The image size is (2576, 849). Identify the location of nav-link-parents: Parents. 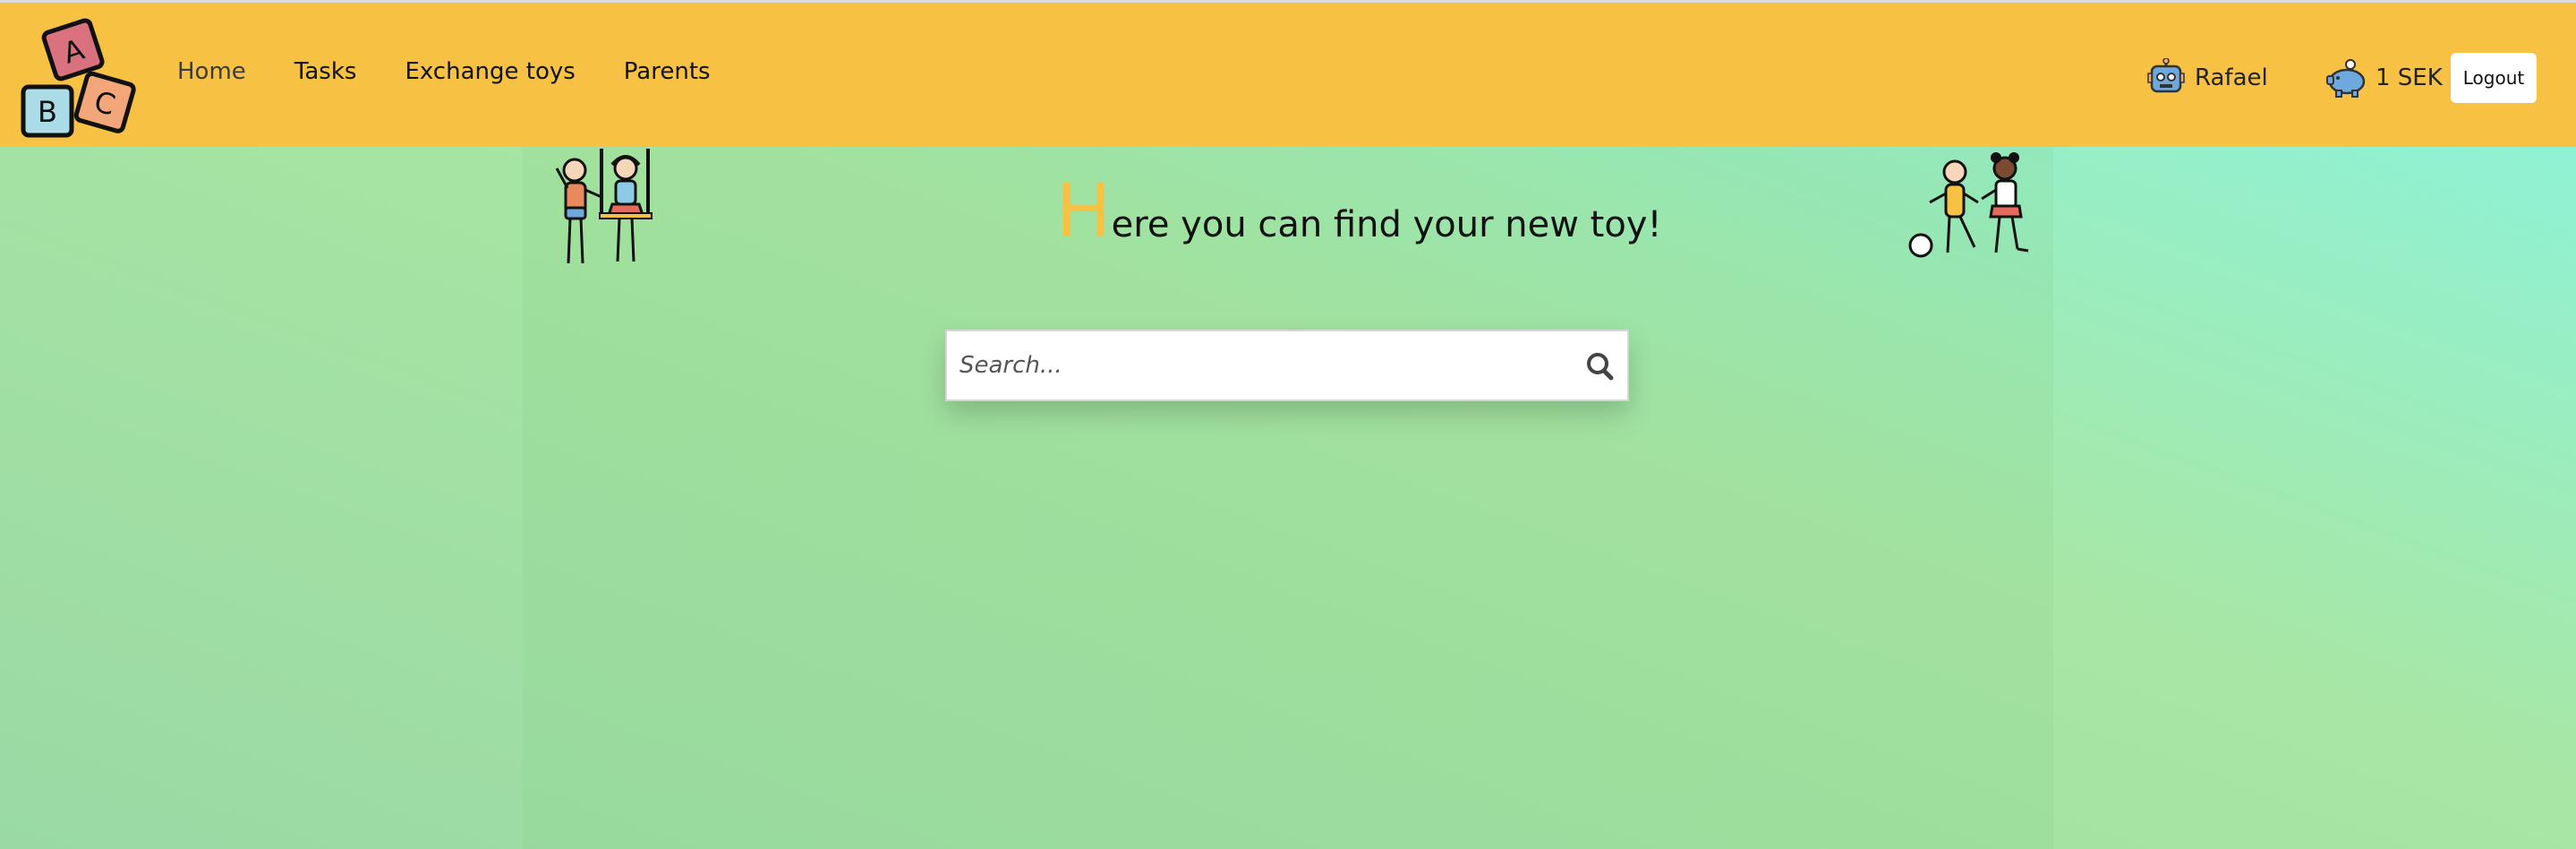
(667, 71).